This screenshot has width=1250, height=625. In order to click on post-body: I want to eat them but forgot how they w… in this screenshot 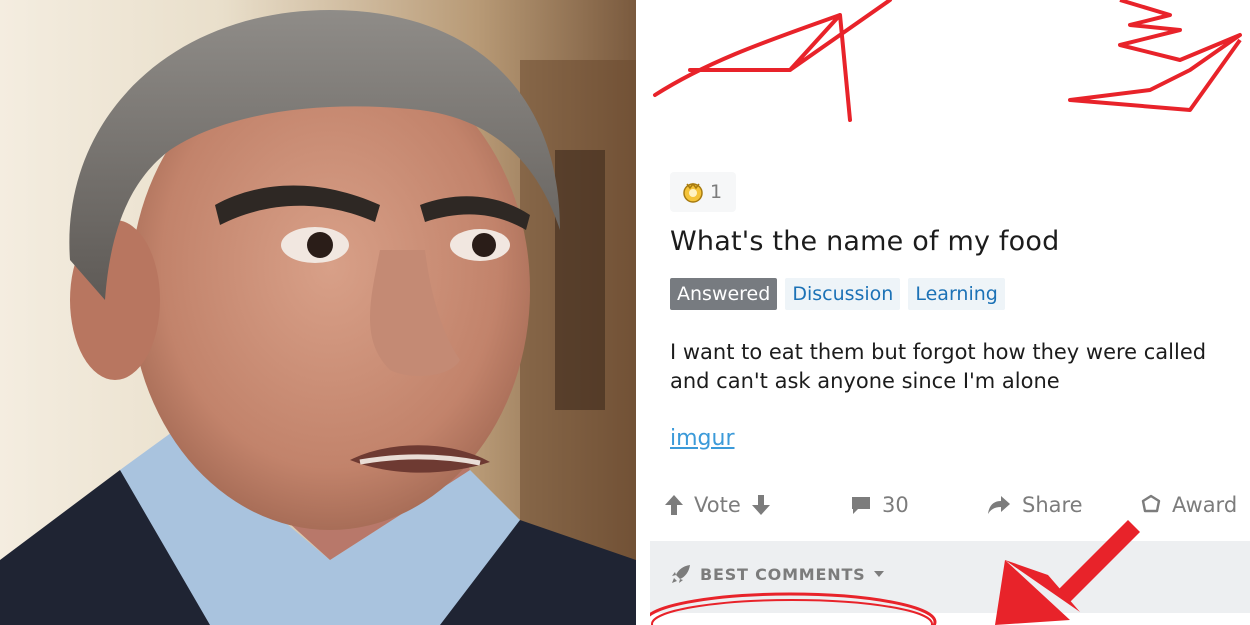, I will do `click(938, 366)`.